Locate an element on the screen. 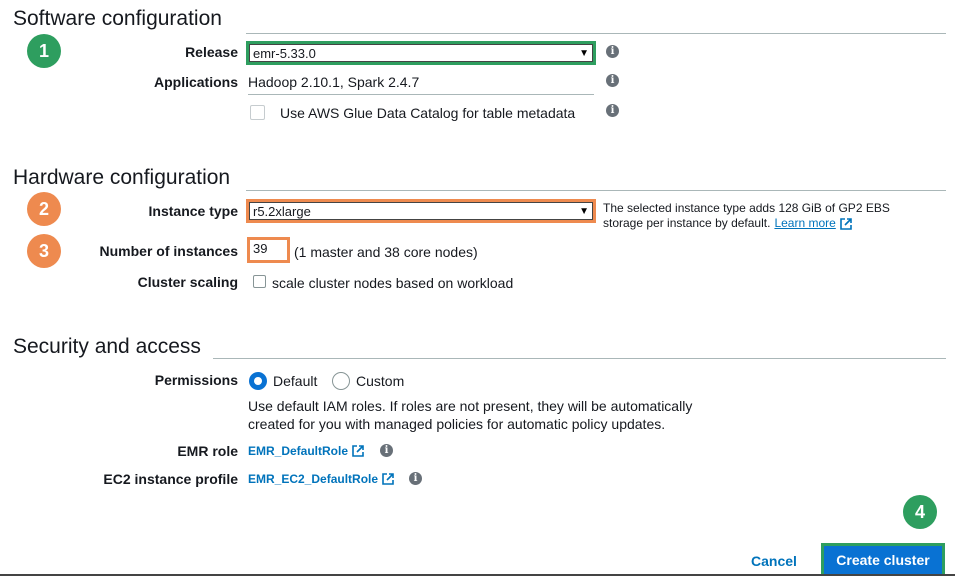 The width and height of the screenshot is (955, 576). permissions-default-radio is located at coordinates (258, 381).